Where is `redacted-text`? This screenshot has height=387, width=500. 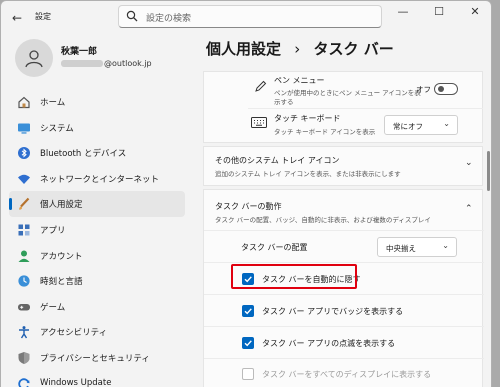
redacted-text is located at coordinates (82, 63).